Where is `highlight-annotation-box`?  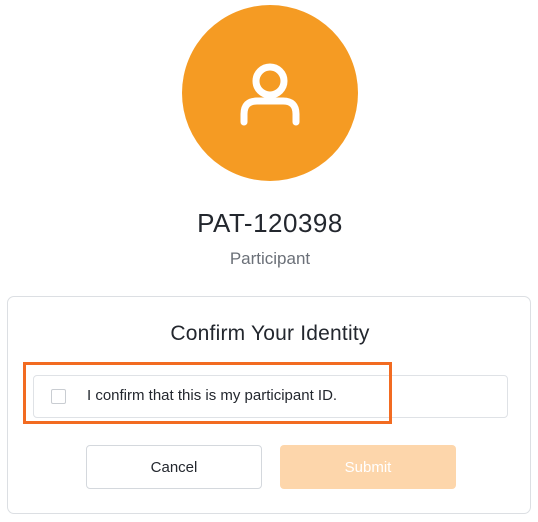
highlight-annotation-box is located at coordinates (207, 393).